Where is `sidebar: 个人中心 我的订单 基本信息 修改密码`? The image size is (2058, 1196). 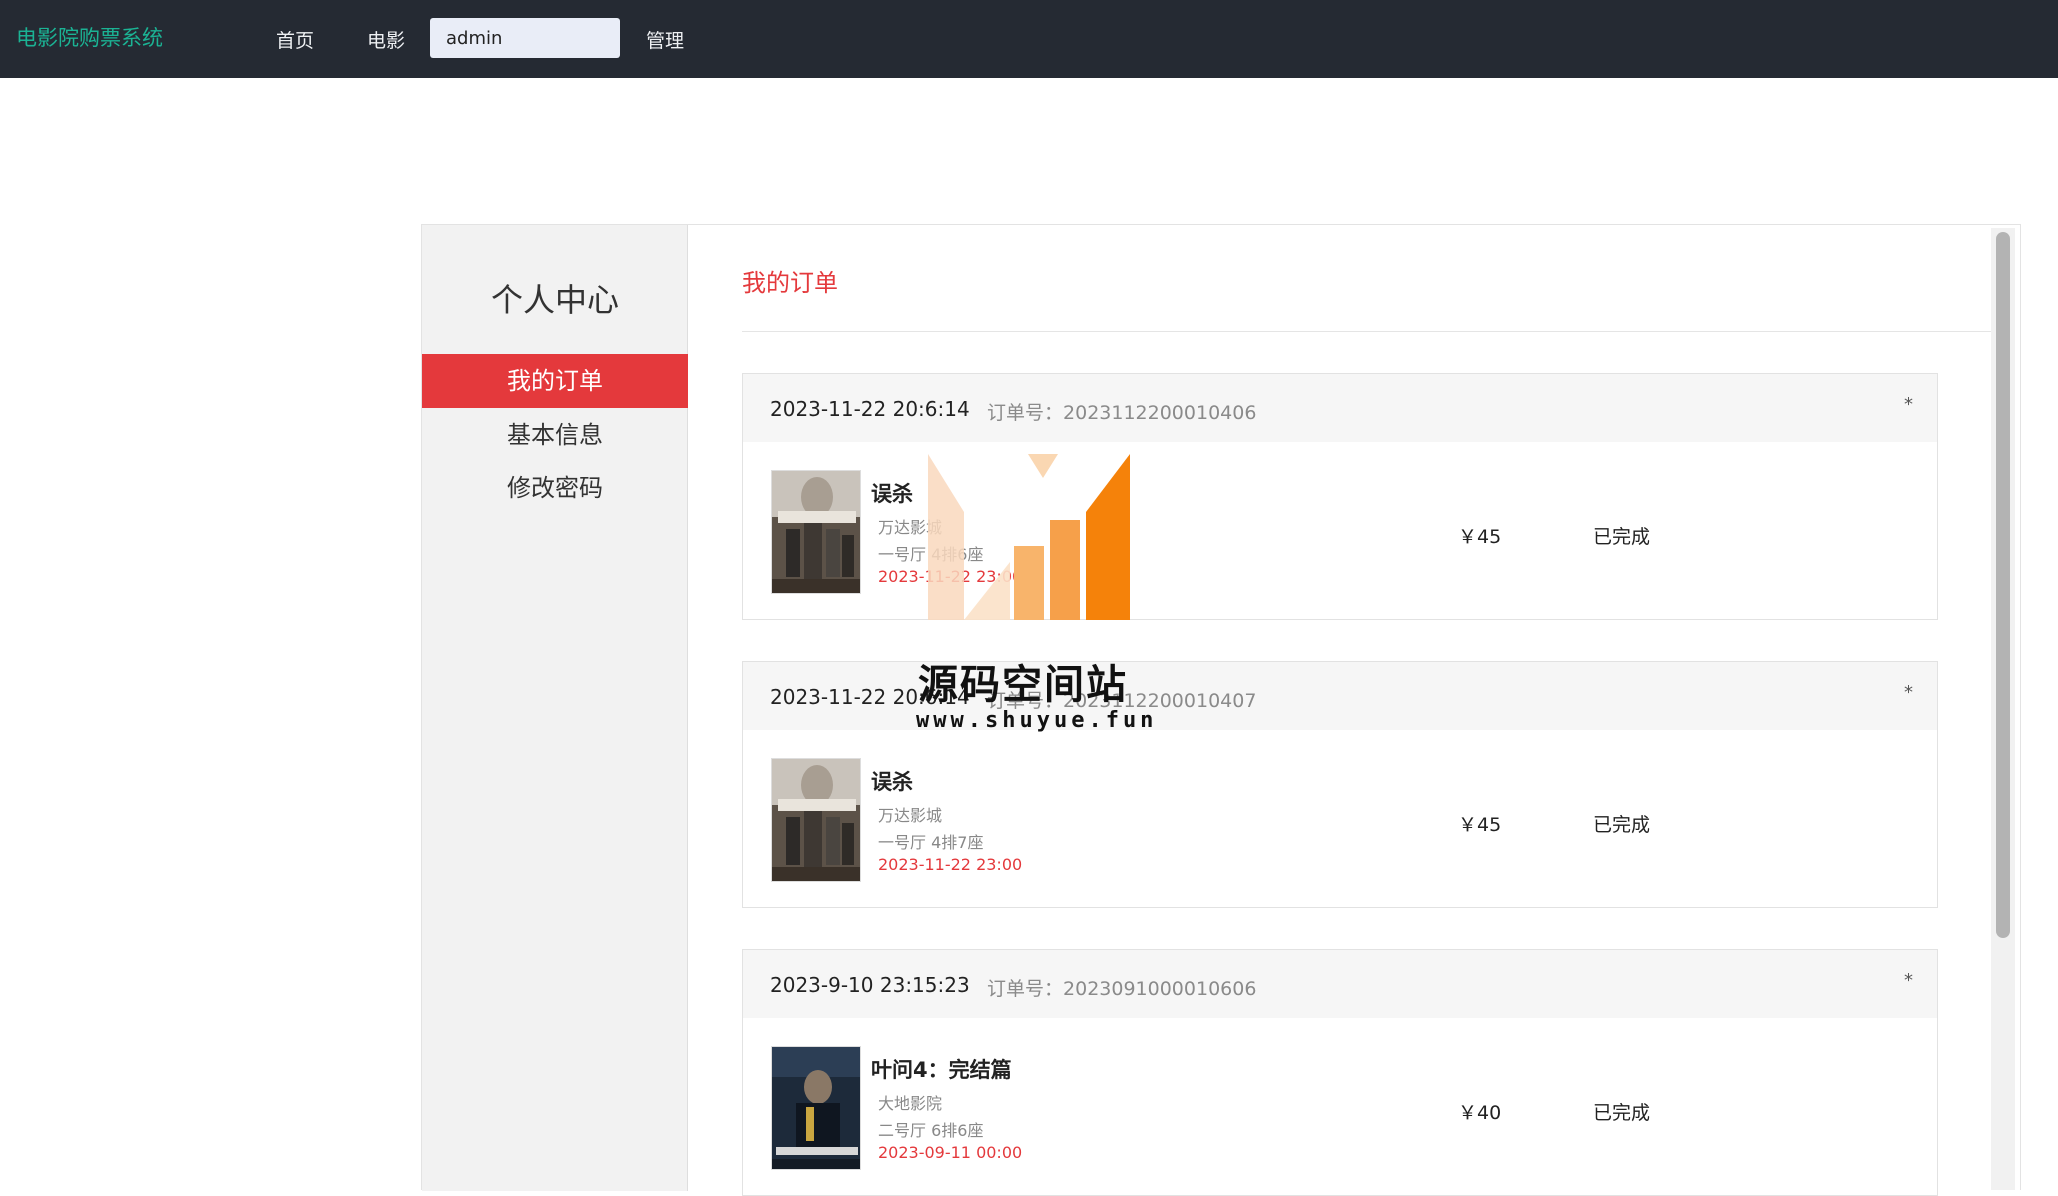
sidebar: 个人中心 我的订单 基本信息 修改密码 is located at coordinates (555, 708).